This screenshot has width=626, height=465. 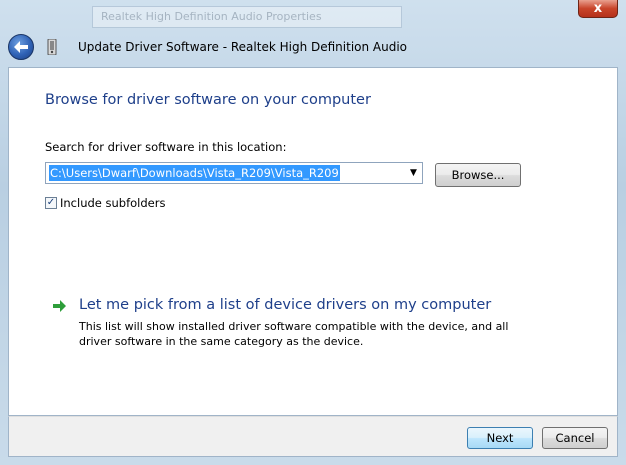 I want to click on include-subfolders-label: Include subfolders, so click(x=112, y=203).